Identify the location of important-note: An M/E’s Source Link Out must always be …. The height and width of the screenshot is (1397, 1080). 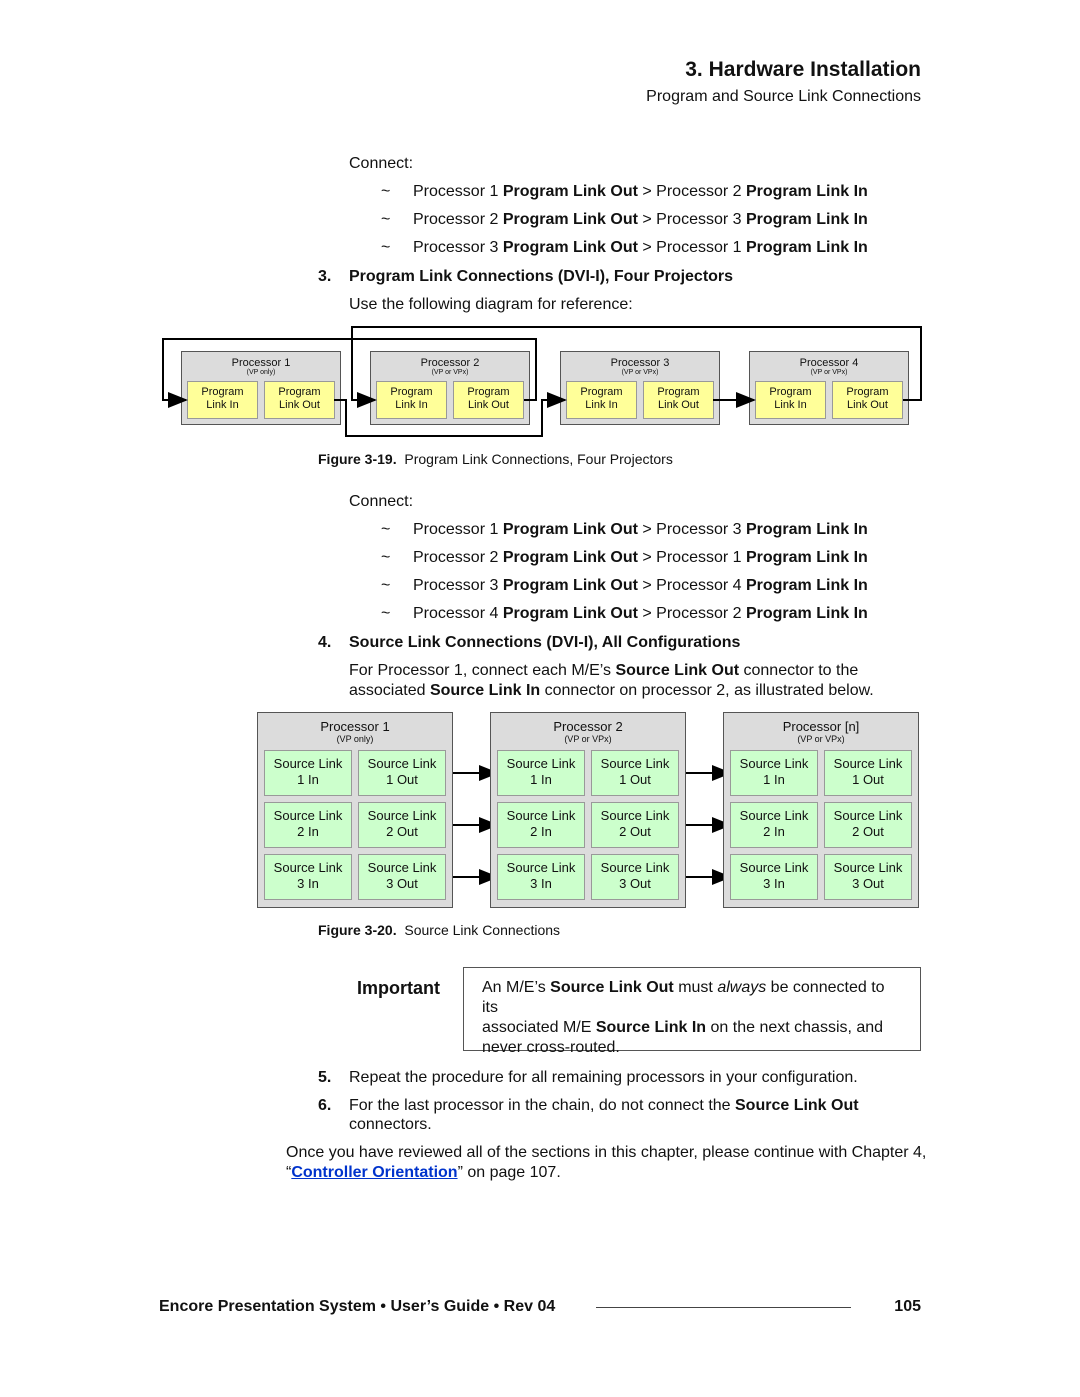
(692, 1011).